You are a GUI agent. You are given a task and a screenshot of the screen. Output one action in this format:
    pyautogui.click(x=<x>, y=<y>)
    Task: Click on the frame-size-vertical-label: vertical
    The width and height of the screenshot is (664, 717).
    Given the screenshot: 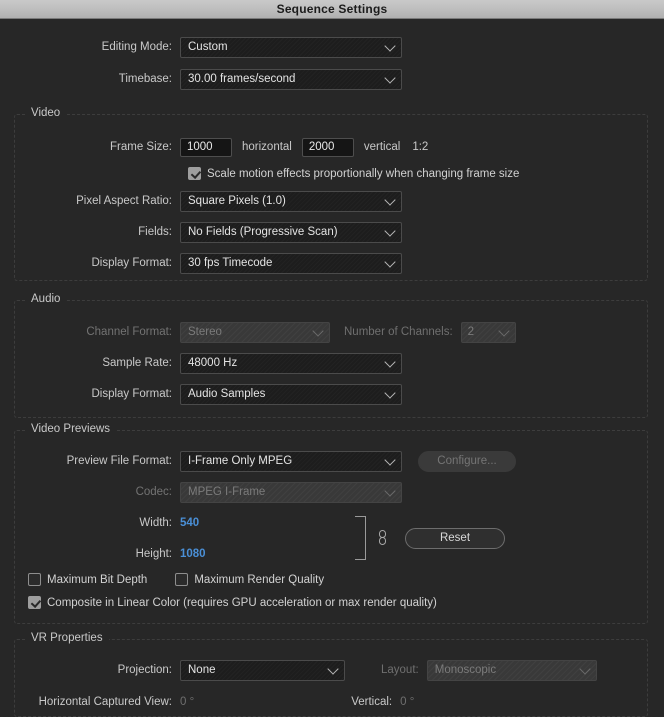 What is the action you would take?
    pyautogui.click(x=382, y=147)
    